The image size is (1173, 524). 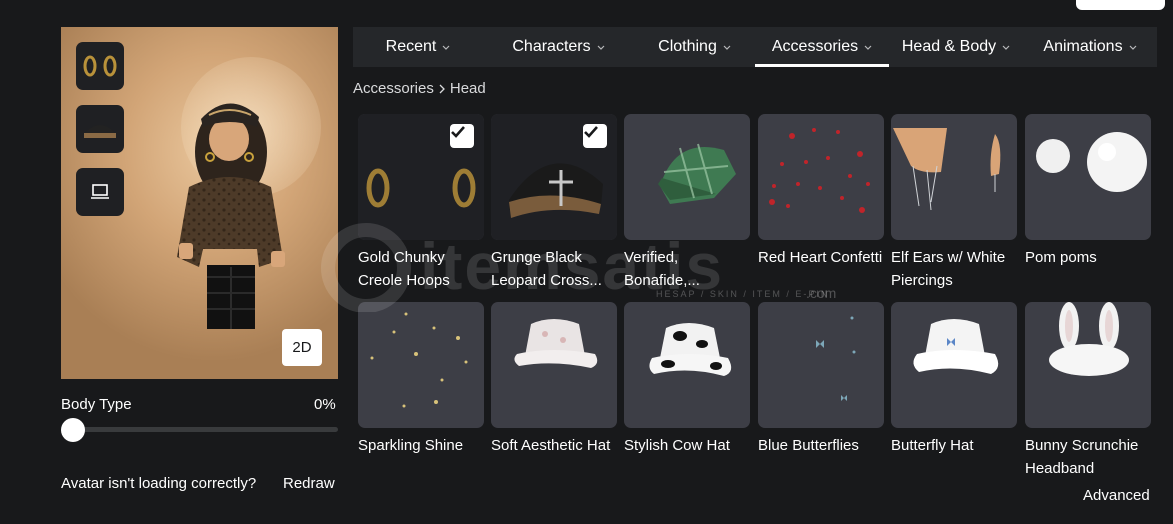 I want to click on chevron-right-icon, so click(x=442, y=88).